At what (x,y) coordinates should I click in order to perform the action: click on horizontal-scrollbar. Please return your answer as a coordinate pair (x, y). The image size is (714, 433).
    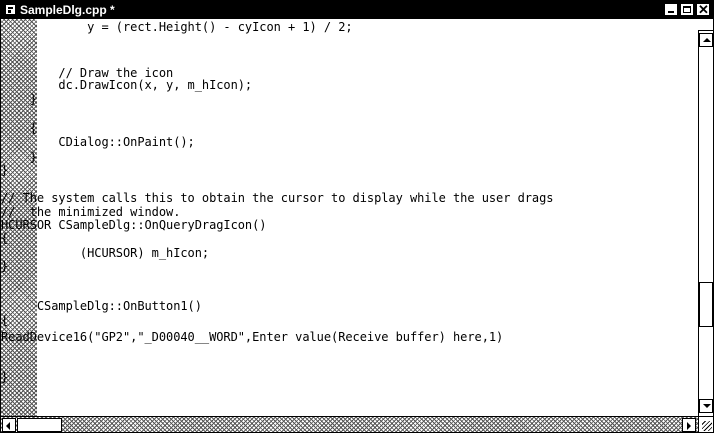
    Looking at the image, I should click on (349, 424).